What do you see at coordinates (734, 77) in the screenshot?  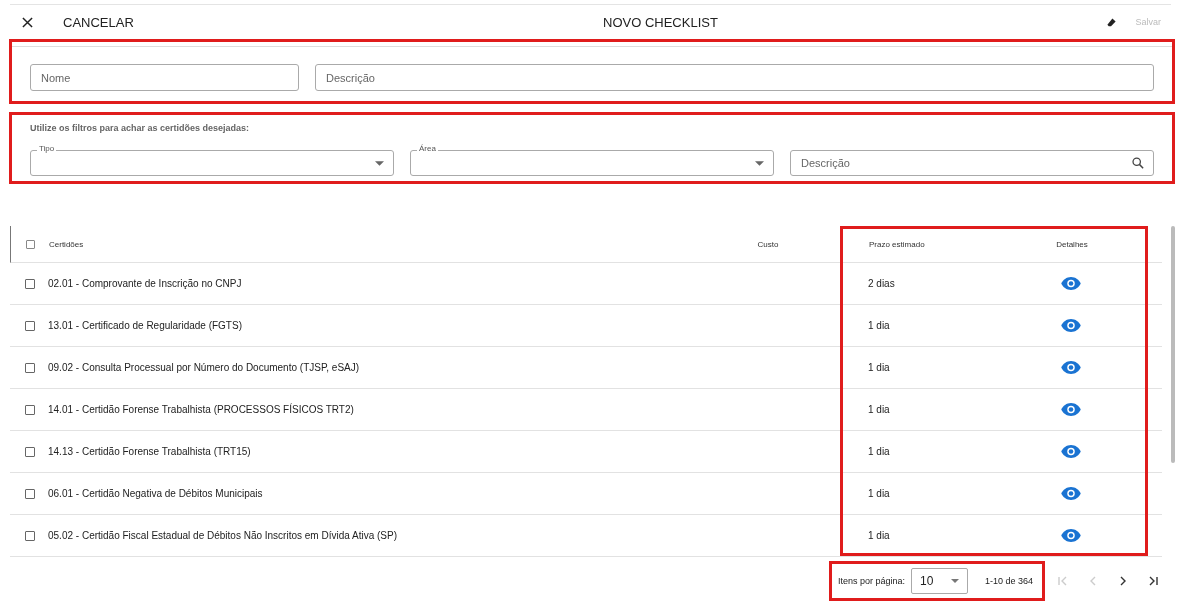 I see `description-field: Descrição` at bounding box center [734, 77].